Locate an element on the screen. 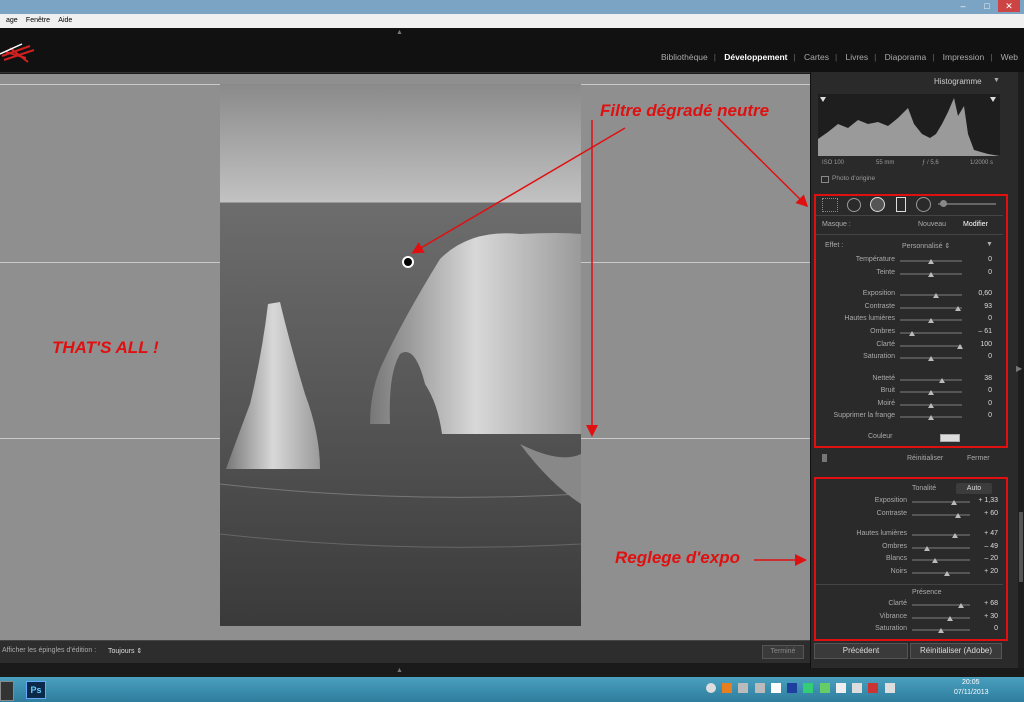 The image size is (1024, 702). menu-item: Aide is located at coordinates (65, 21).